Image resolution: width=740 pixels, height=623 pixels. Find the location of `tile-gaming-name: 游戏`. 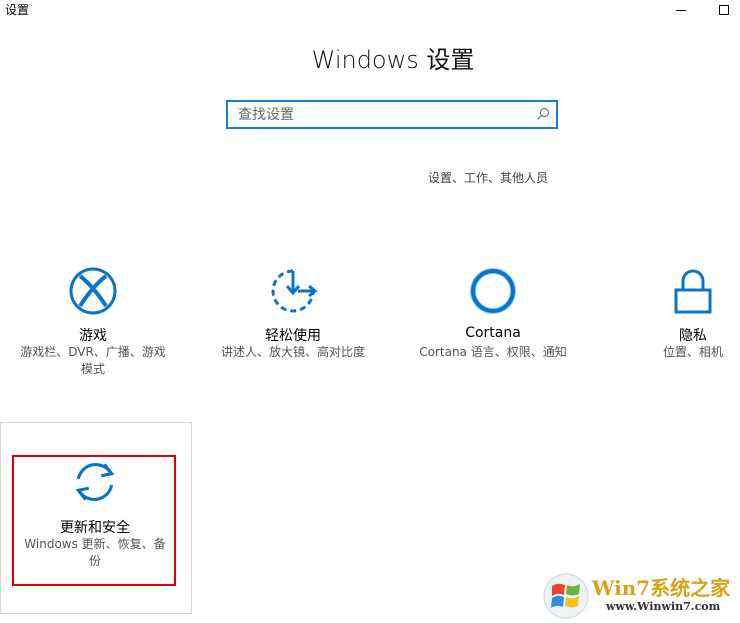

tile-gaming-name: 游戏 is located at coordinates (93, 336).